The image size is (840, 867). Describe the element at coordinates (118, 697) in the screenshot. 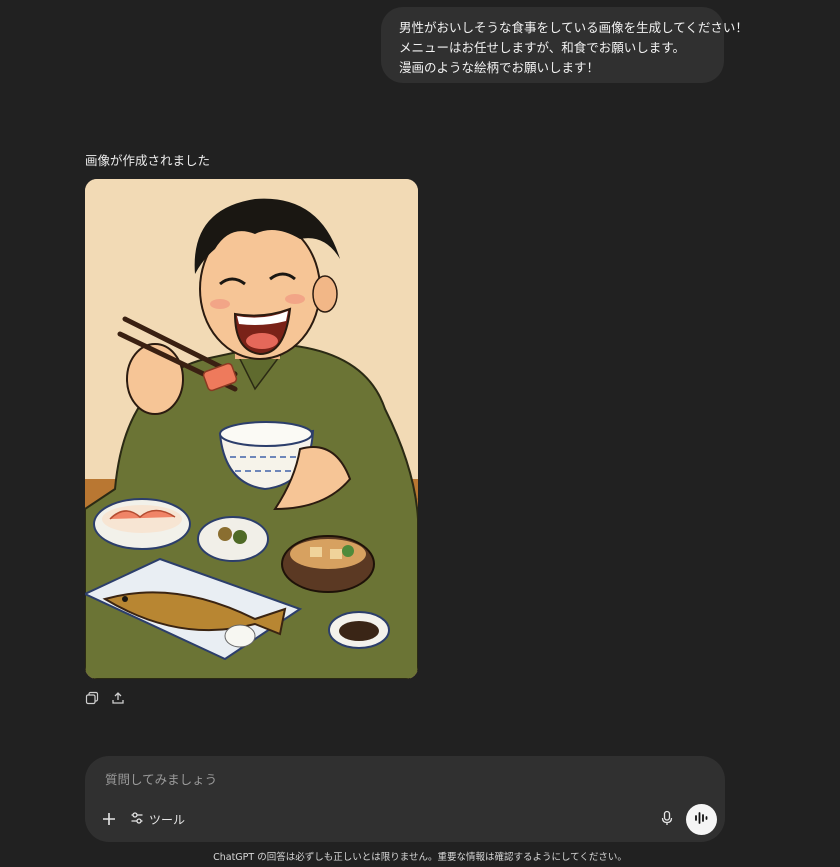

I see `share-icon` at that location.